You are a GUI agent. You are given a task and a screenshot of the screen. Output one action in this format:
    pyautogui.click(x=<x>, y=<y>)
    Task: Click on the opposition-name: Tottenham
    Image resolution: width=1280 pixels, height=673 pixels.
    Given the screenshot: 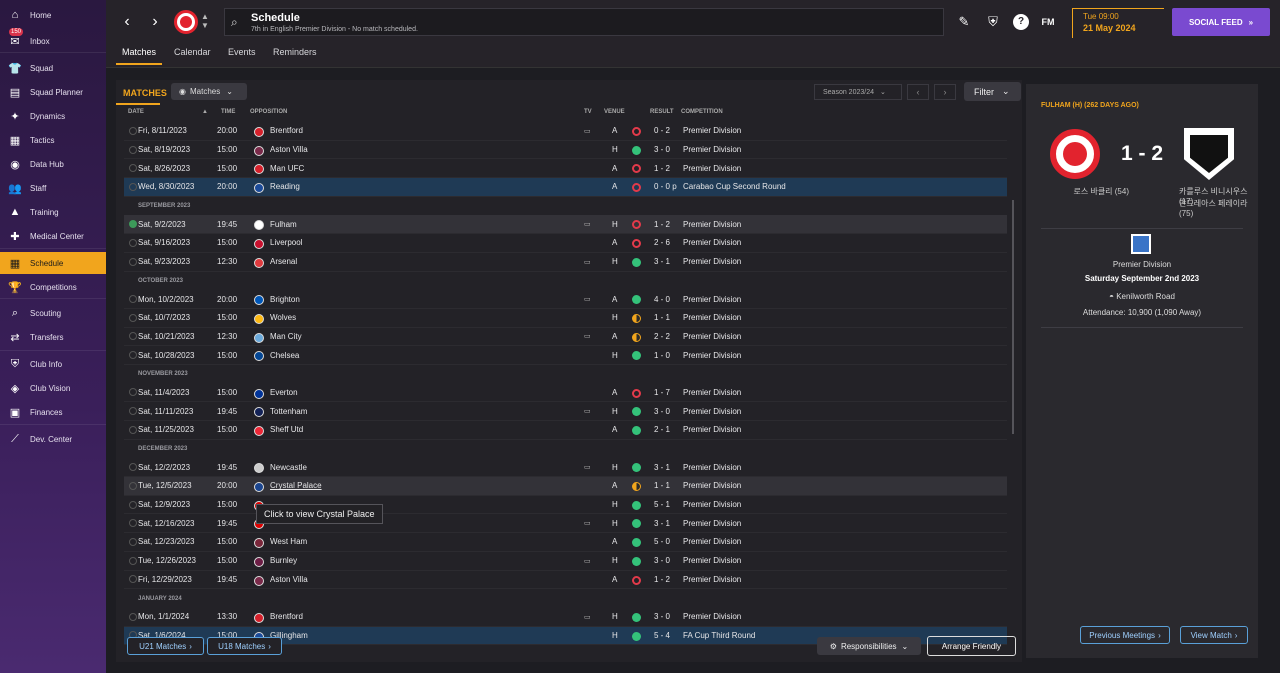 What is the action you would take?
    pyautogui.click(x=288, y=411)
    